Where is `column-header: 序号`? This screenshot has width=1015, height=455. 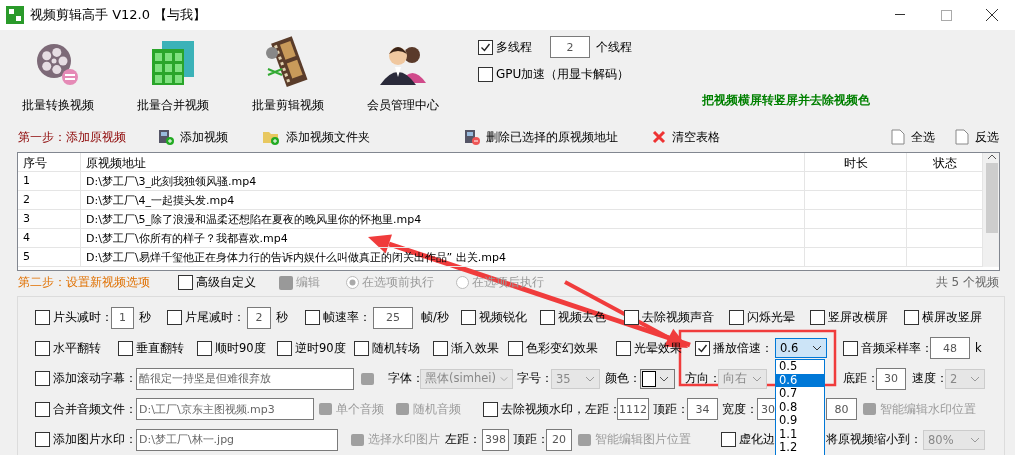
column-header: 序号 is located at coordinates (49, 163).